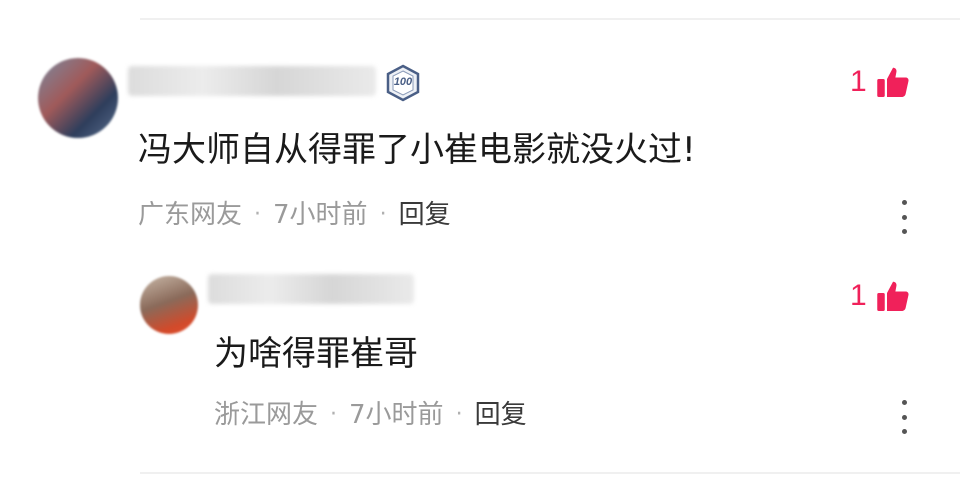 This screenshot has width=960, height=501. I want to click on level-badge: 100, so click(403, 83).